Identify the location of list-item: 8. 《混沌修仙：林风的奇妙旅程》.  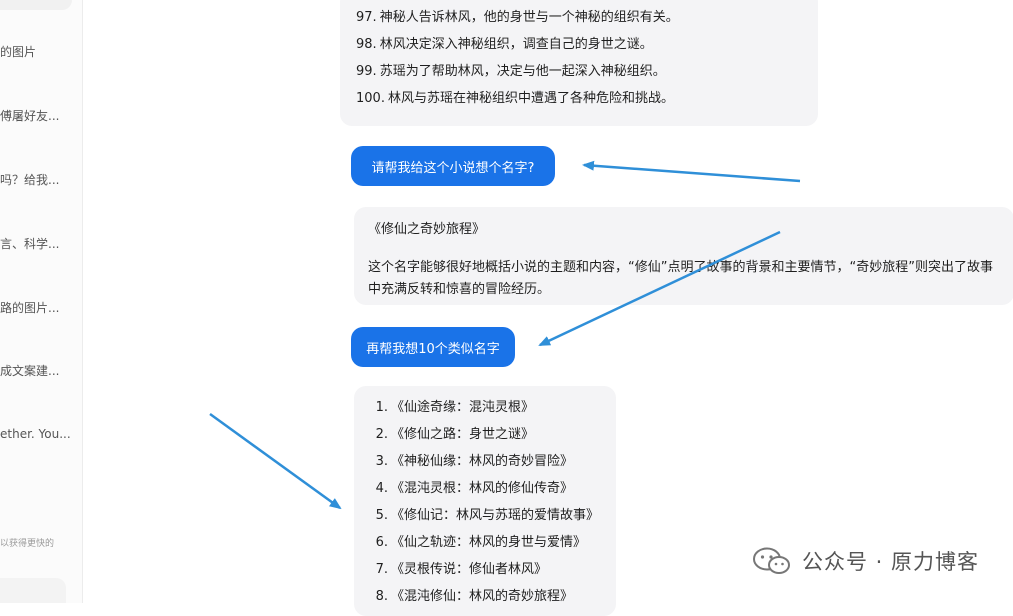
(484, 596).